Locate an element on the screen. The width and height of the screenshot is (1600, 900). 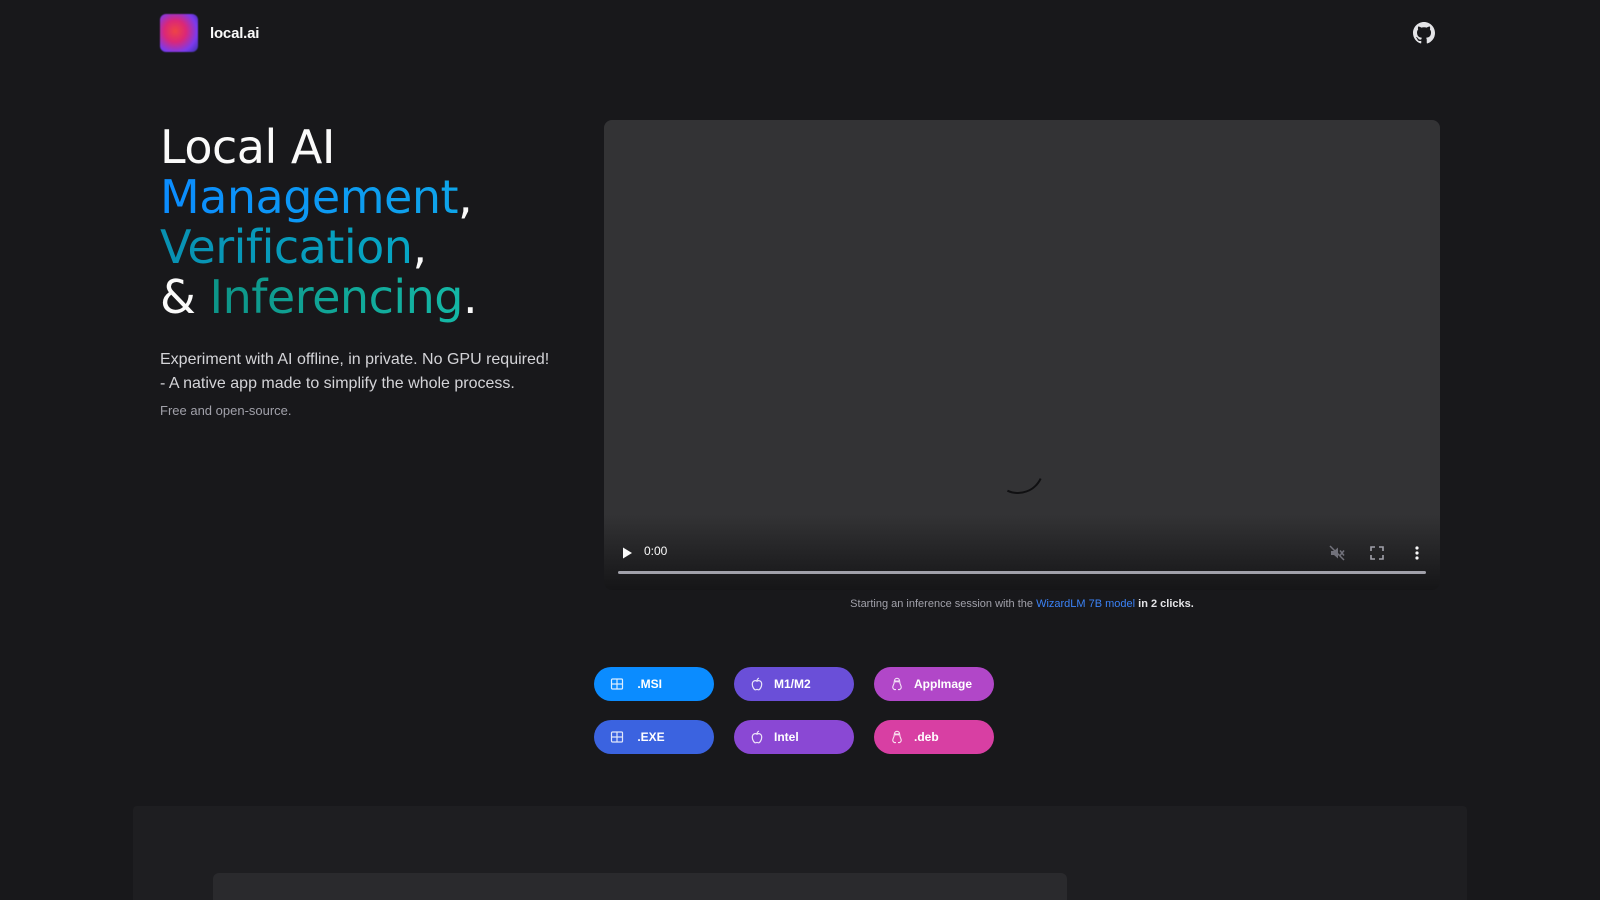
download-deb-label: .deb is located at coordinates (926, 737).